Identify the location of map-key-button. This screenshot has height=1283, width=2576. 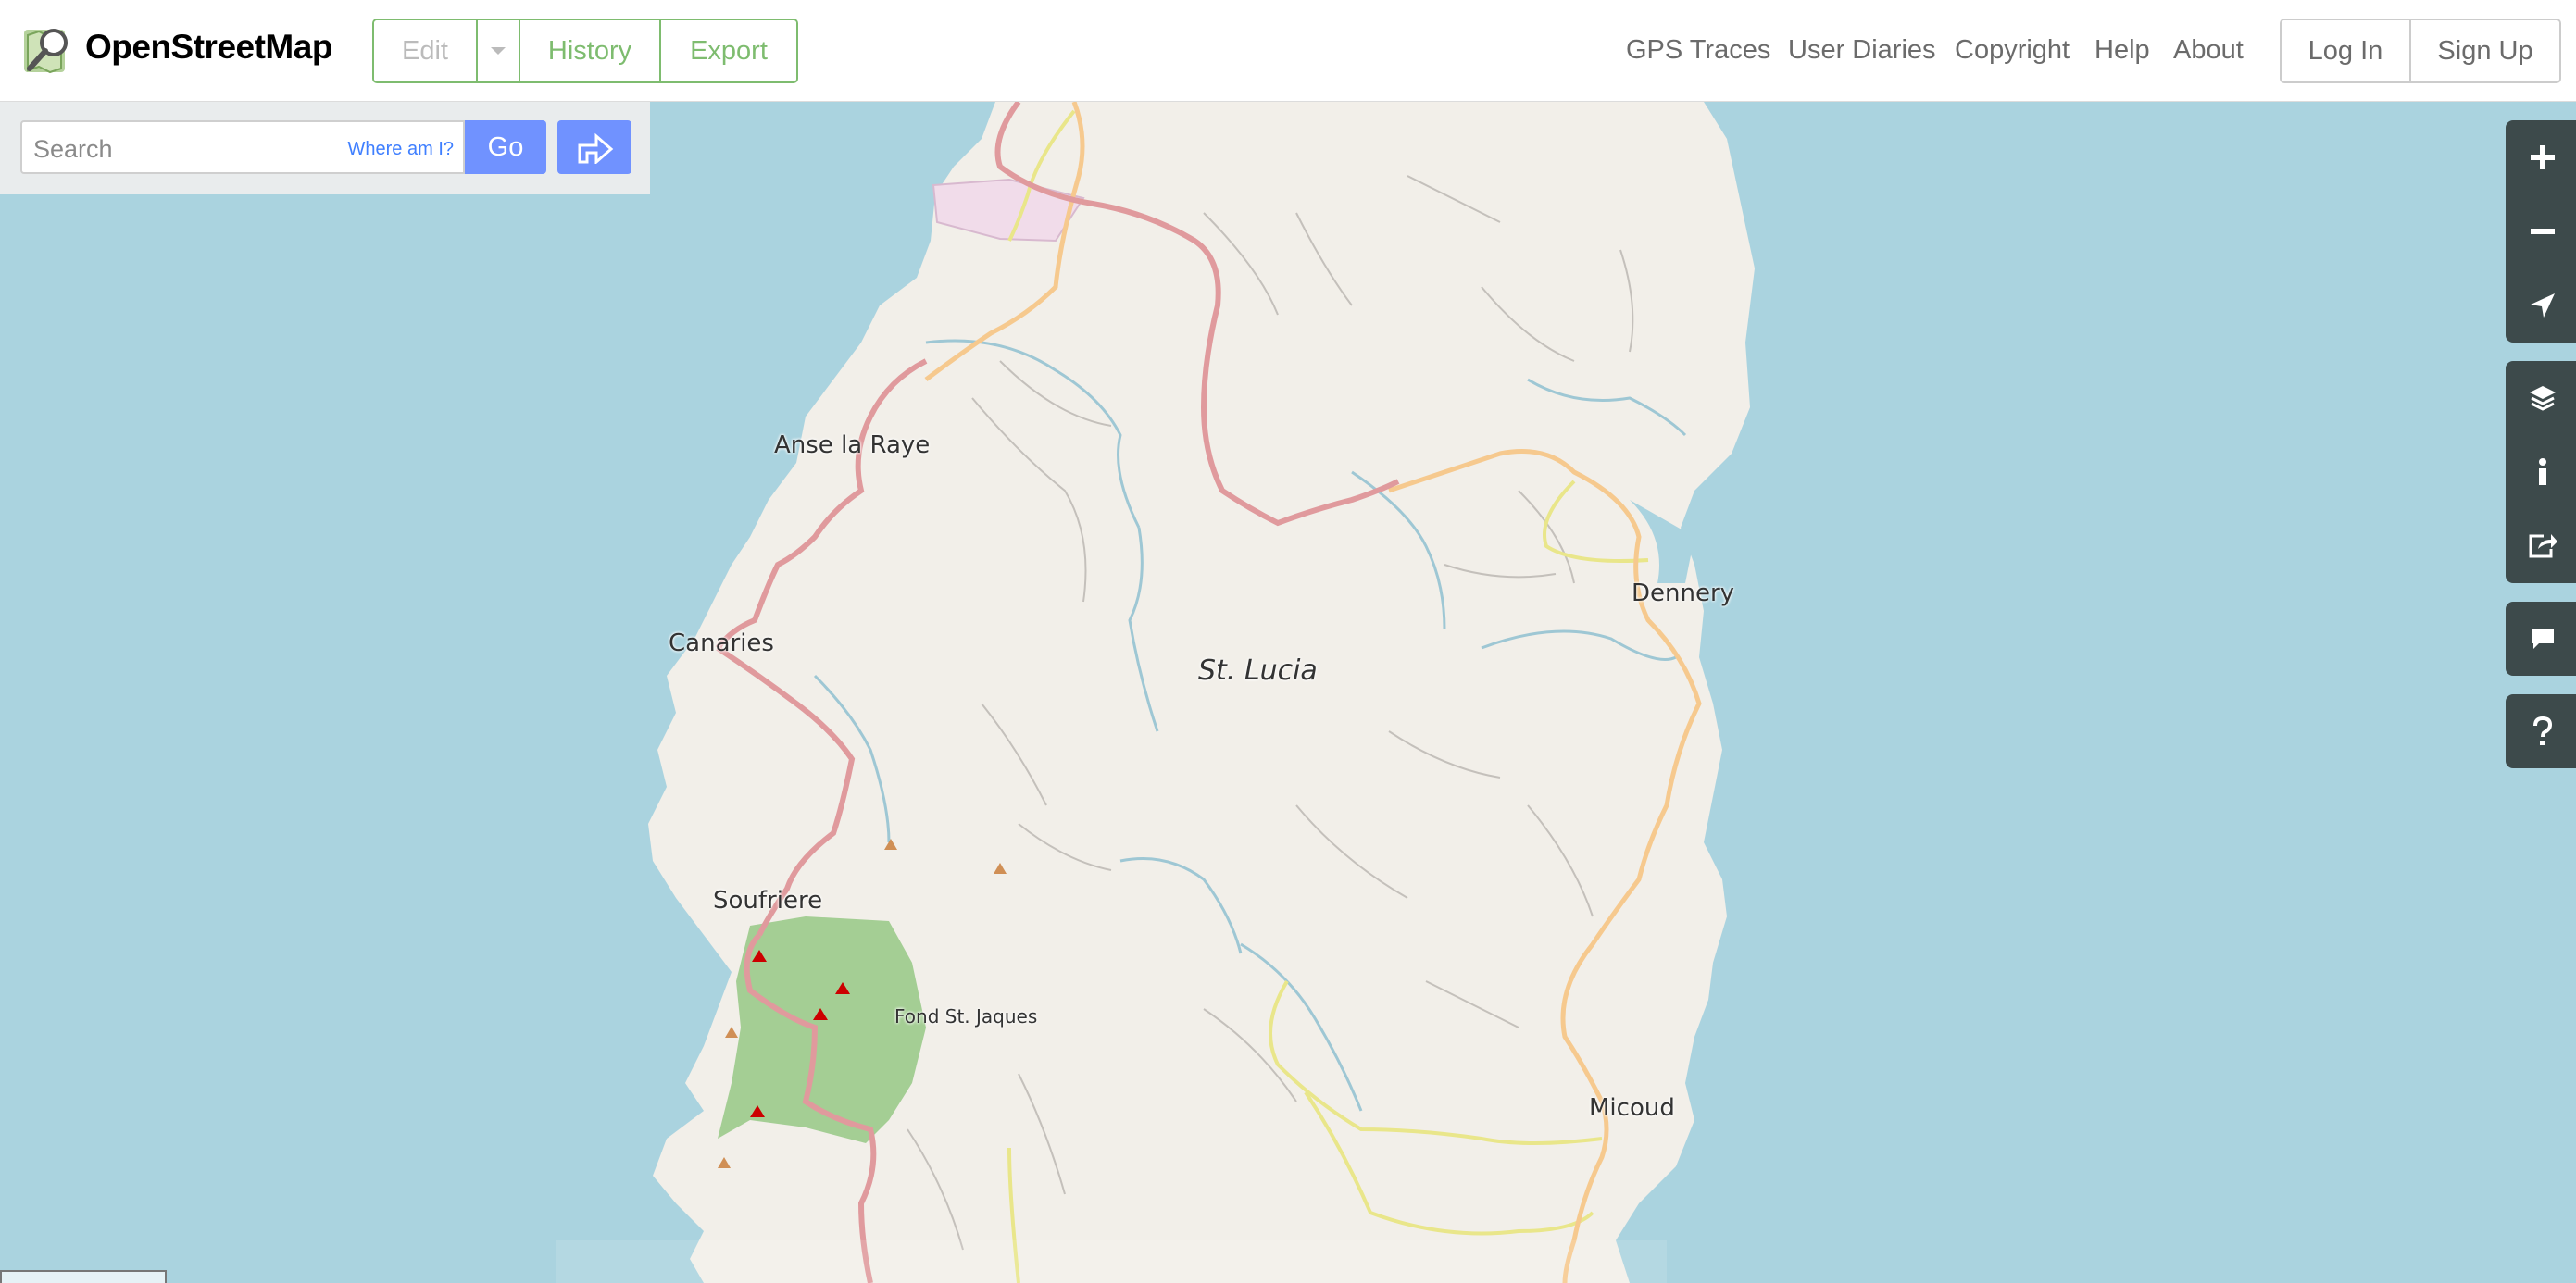
(2541, 472).